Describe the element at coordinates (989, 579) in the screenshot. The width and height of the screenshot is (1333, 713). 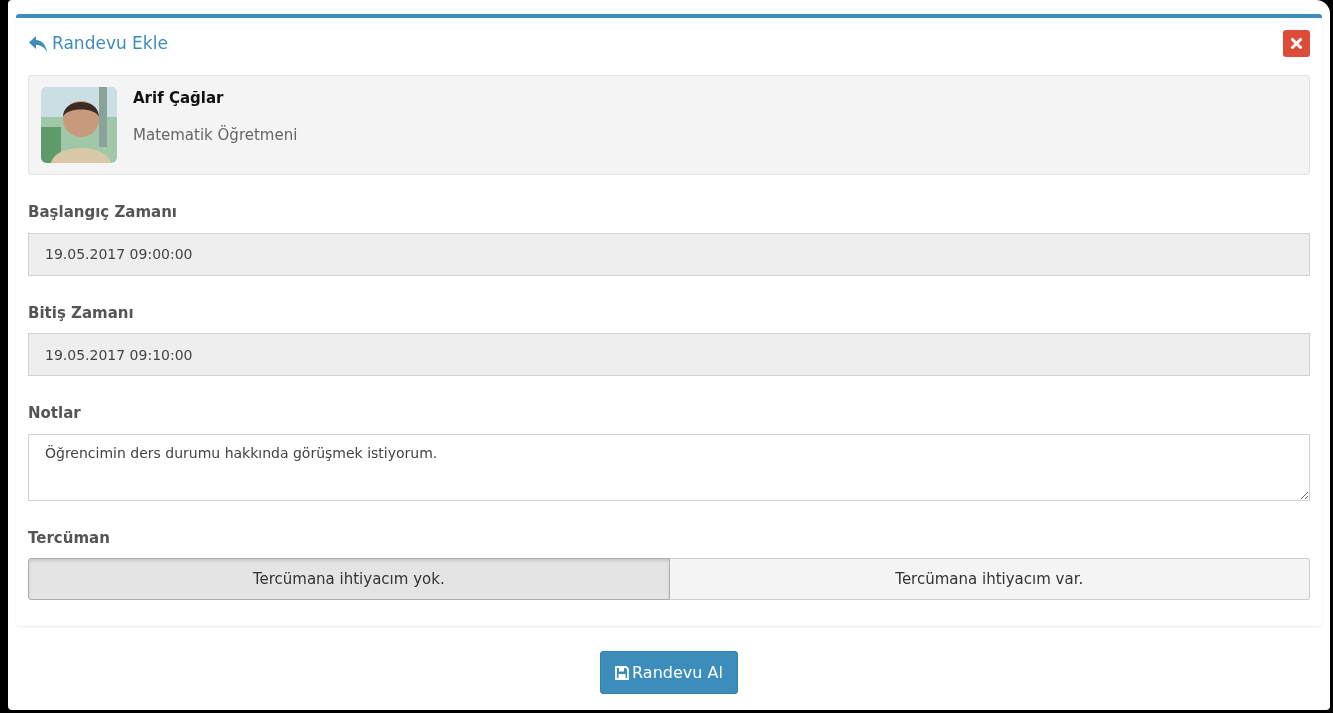
I see `toggle-option: Tercümana ihtiyacım var.` at that location.